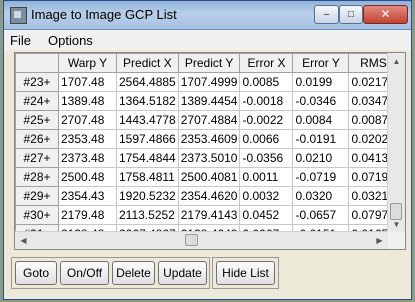  Describe the element at coordinates (351, 14) in the screenshot. I see `maximize-button: □` at that location.